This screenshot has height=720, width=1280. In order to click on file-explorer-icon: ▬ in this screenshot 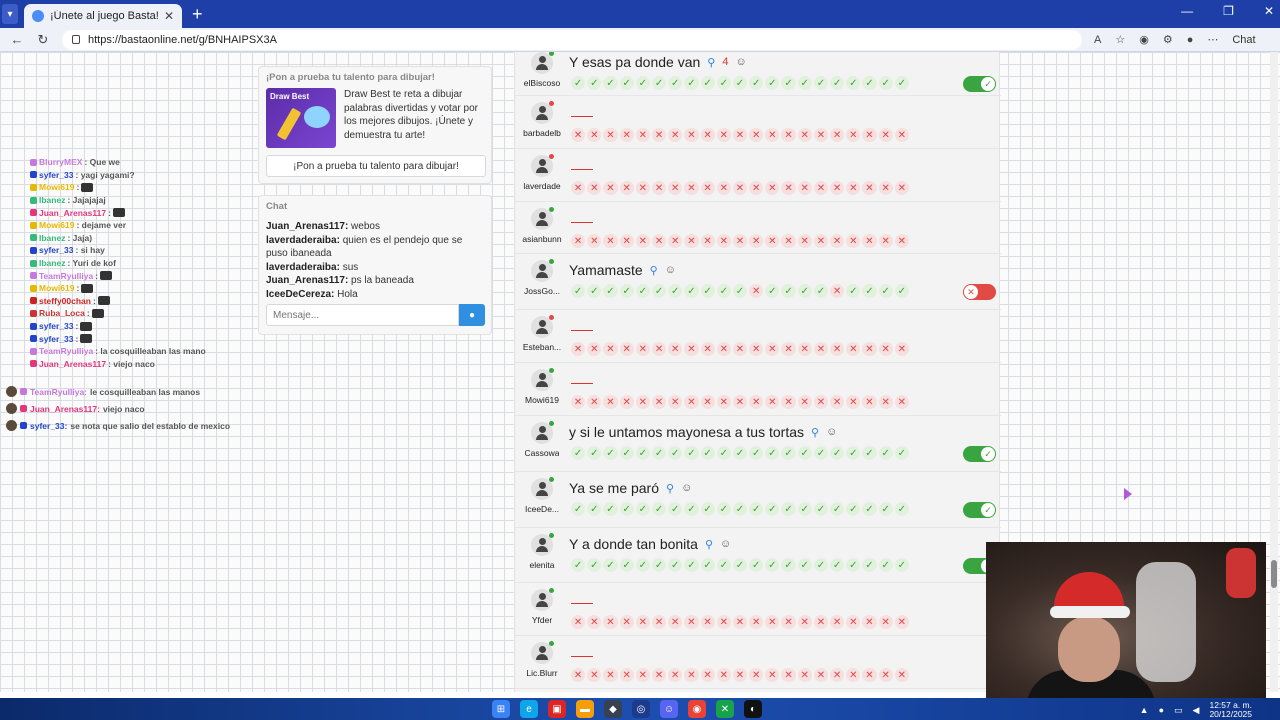, I will do `click(585, 709)`.